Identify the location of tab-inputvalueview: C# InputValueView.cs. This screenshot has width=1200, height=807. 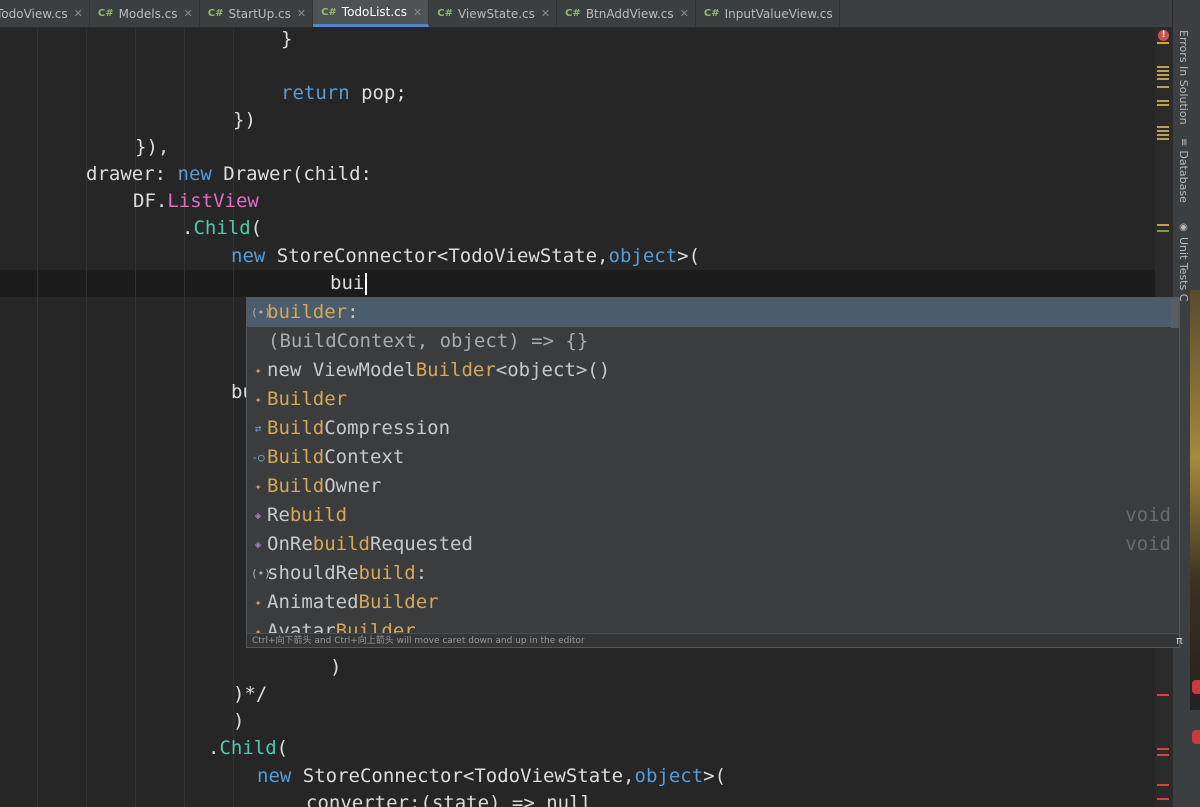
(768, 13).